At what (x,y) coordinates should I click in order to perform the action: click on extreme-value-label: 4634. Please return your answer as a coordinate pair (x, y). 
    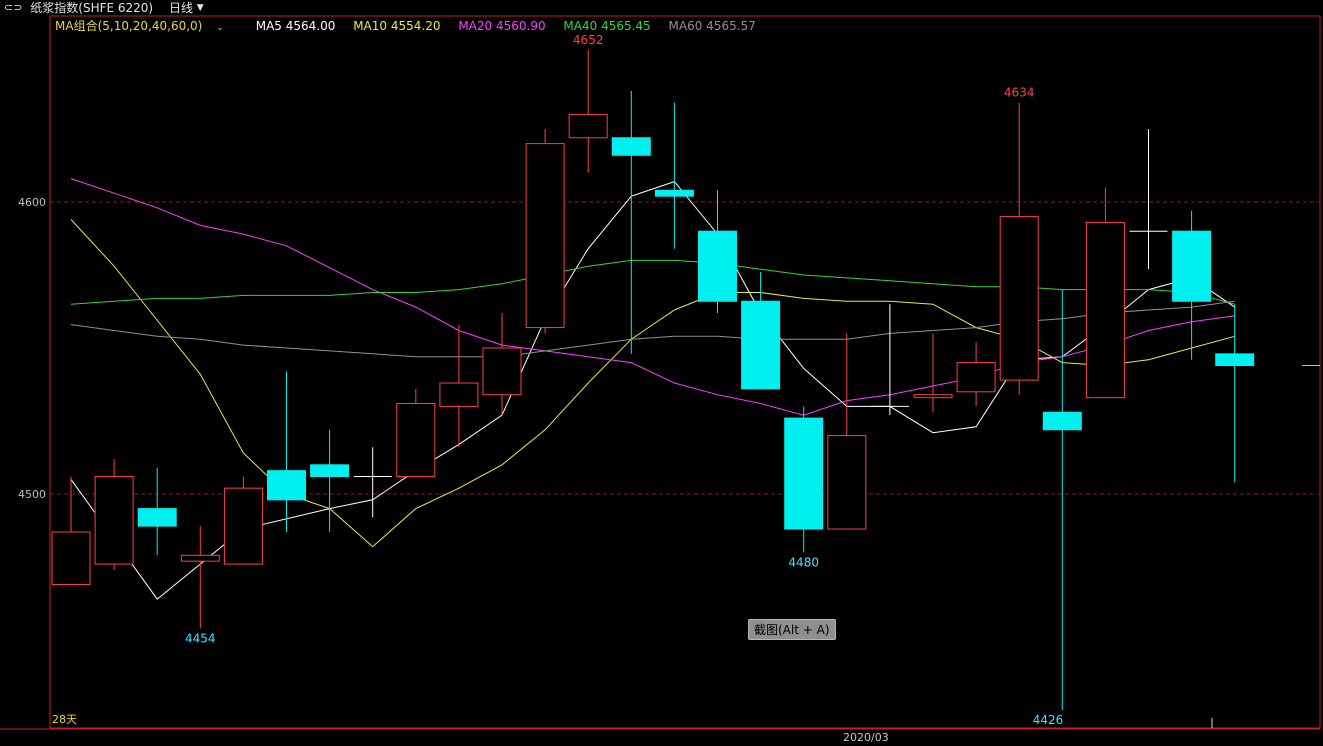
    Looking at the image, I should click on (1019, 93).